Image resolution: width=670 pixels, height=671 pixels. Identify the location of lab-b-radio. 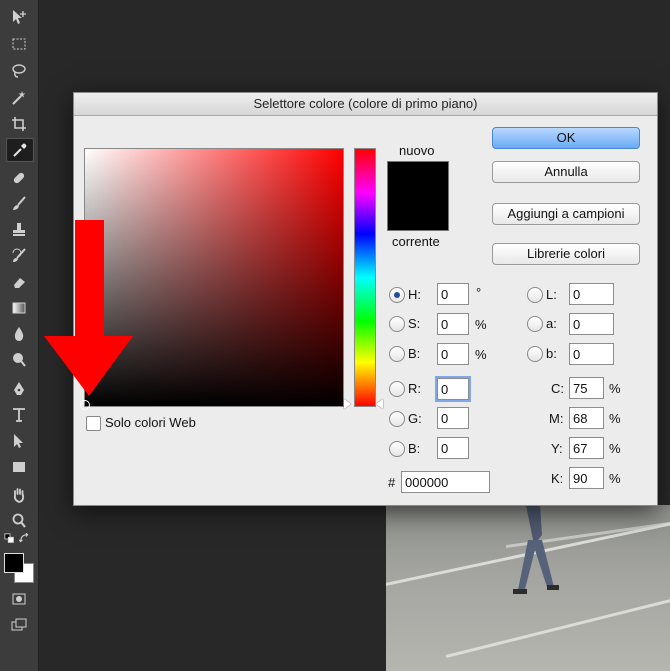
(535, 354).